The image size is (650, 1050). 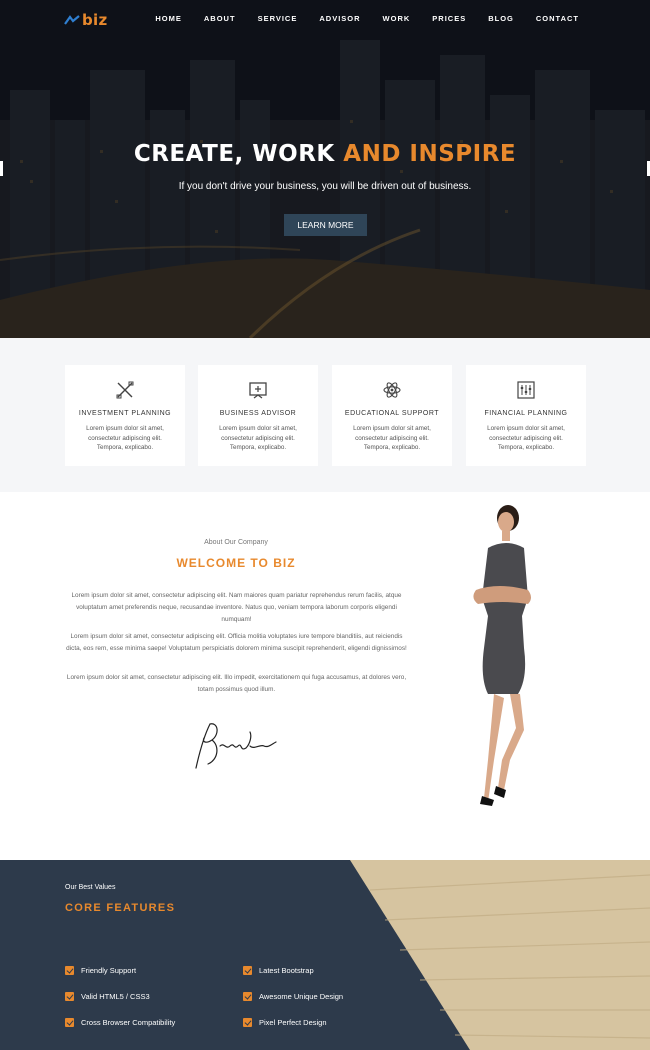 What do you see at coordinates (236, 746) in the screenshot?
I see `handwritten-signature` at bounding box center [236, 746].